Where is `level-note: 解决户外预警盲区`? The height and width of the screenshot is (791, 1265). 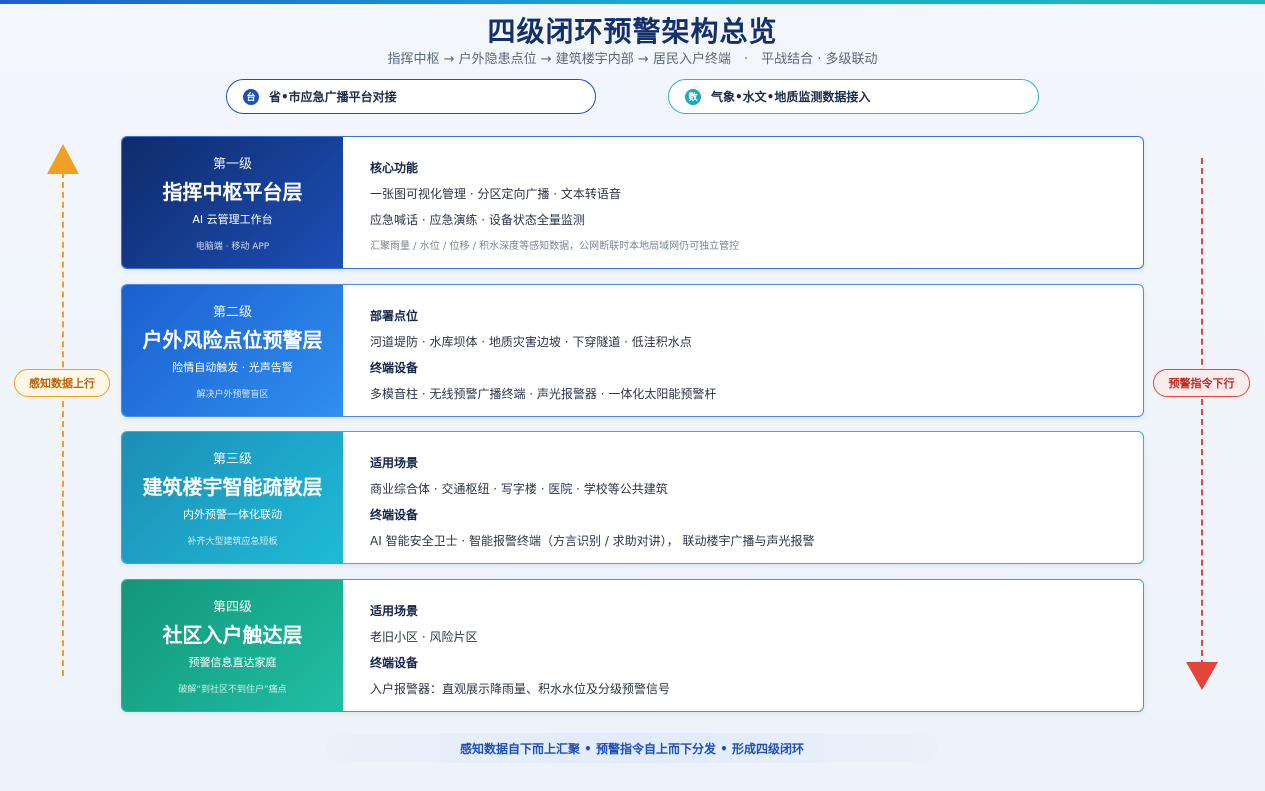
level-note: 解决户外预警盲区 is located at coordinates (232, 395).